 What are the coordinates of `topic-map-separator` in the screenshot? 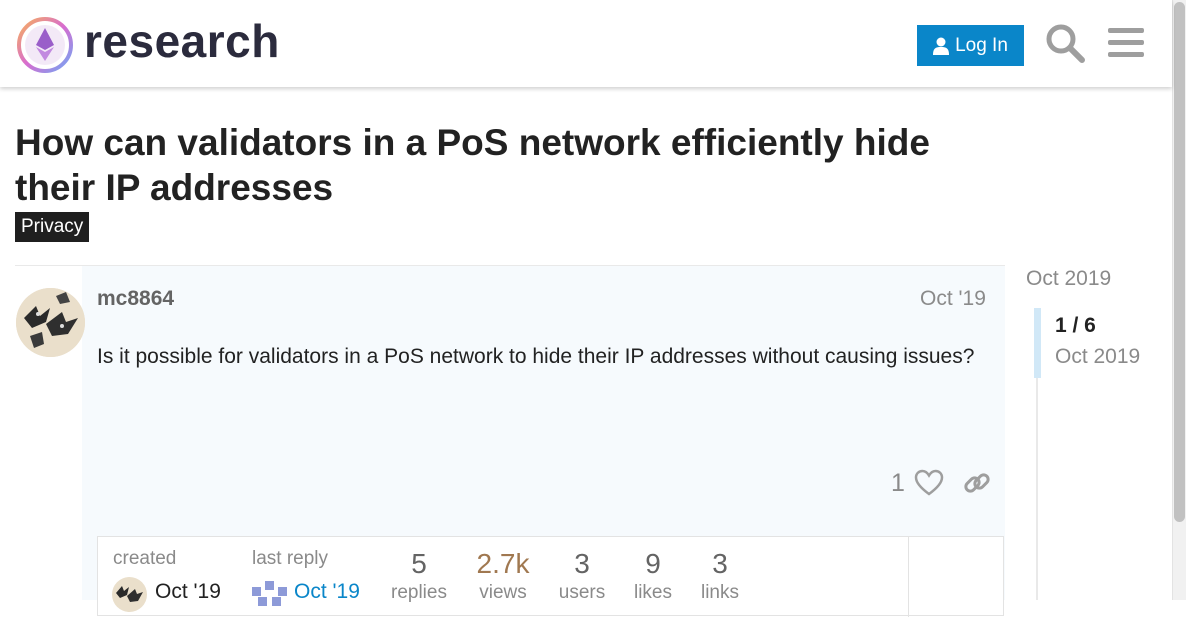 It's located at (908, 577).